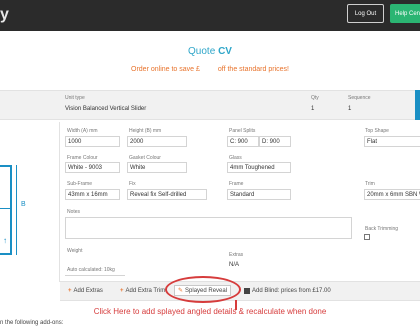  Describe the element at coordinates (16, 210) in the screenshot. I see `dimension-line` at that location.